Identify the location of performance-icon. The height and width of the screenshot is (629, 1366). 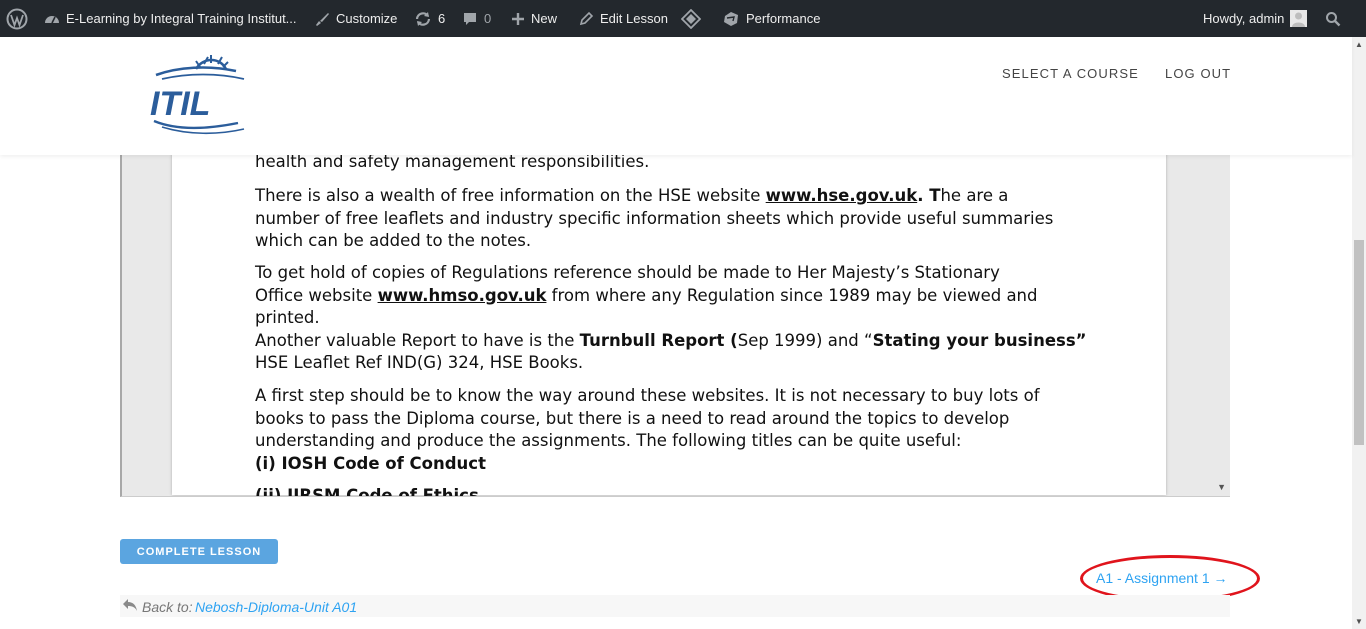
(731, 19).